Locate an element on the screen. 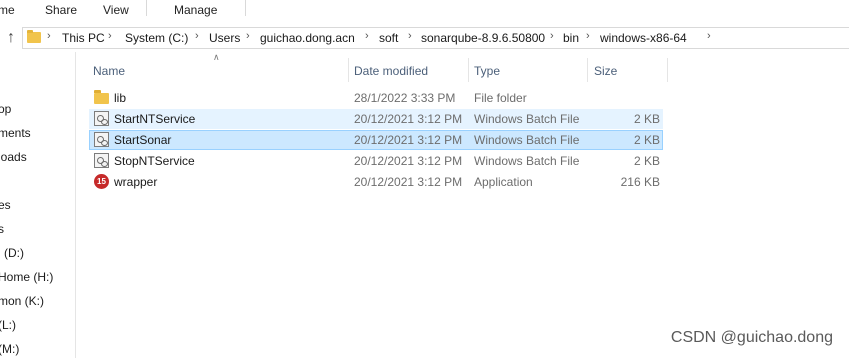 This screenshot has height=358, width=849. file-name: wrapper is located at coordinates (136, 182).